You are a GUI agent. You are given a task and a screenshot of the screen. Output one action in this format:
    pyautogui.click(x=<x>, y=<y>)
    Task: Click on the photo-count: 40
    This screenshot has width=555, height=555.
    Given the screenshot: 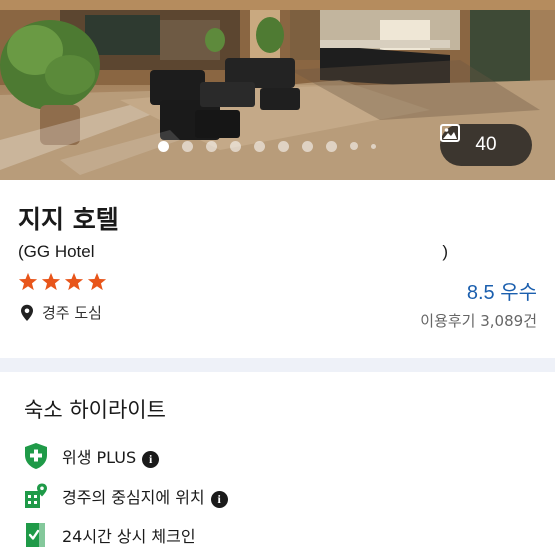 What is the action you would take?
    pyautogui.click(x=486, y=144)
    